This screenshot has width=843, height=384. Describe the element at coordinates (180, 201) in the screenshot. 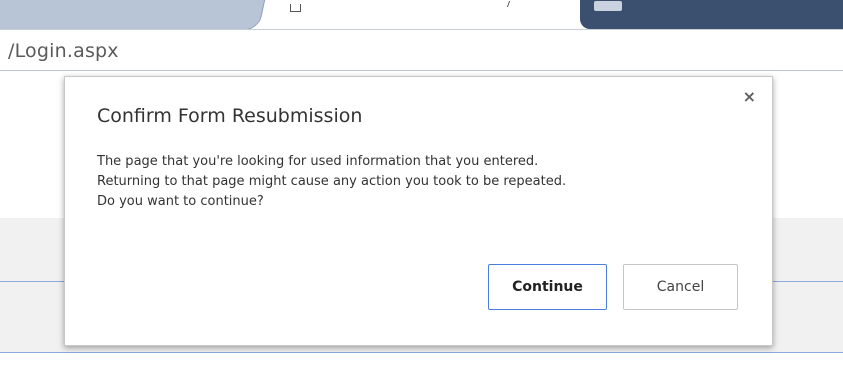

I see `dialog-message-line: Do you want to continue?` at that location.